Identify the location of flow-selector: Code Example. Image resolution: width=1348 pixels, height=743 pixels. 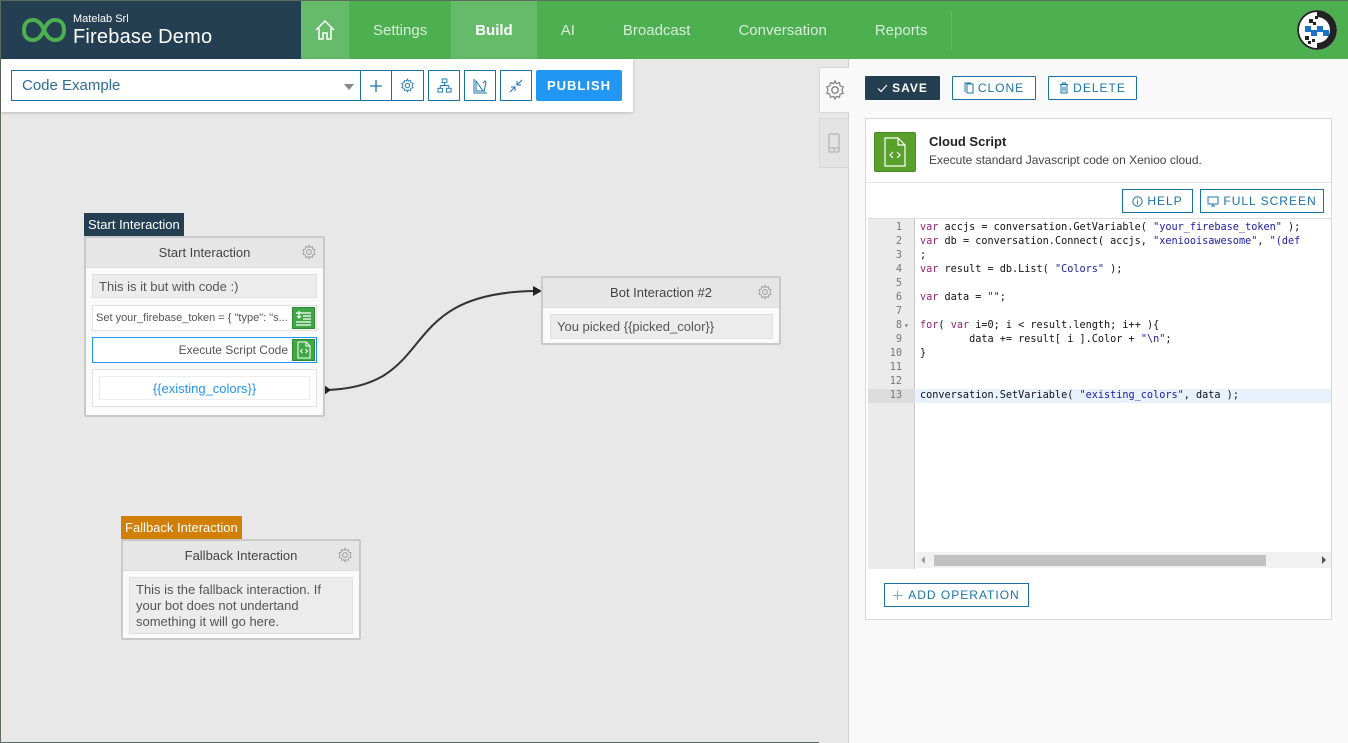
(187, 85).